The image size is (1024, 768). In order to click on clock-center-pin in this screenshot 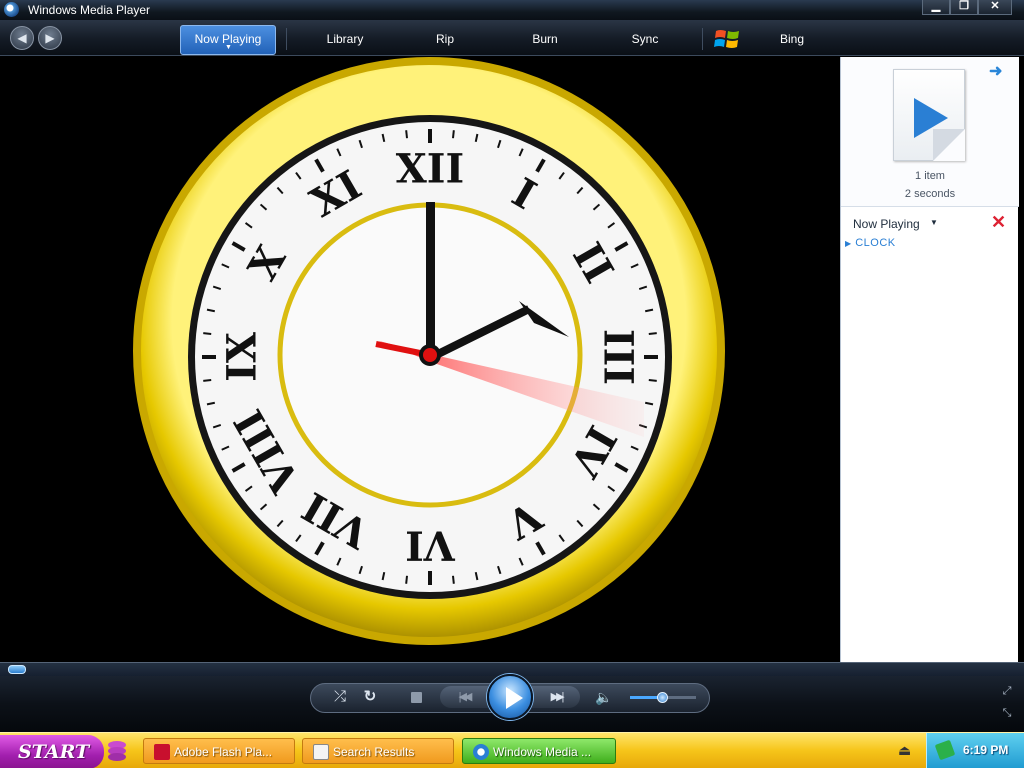, I will do `click(430, 355)`.